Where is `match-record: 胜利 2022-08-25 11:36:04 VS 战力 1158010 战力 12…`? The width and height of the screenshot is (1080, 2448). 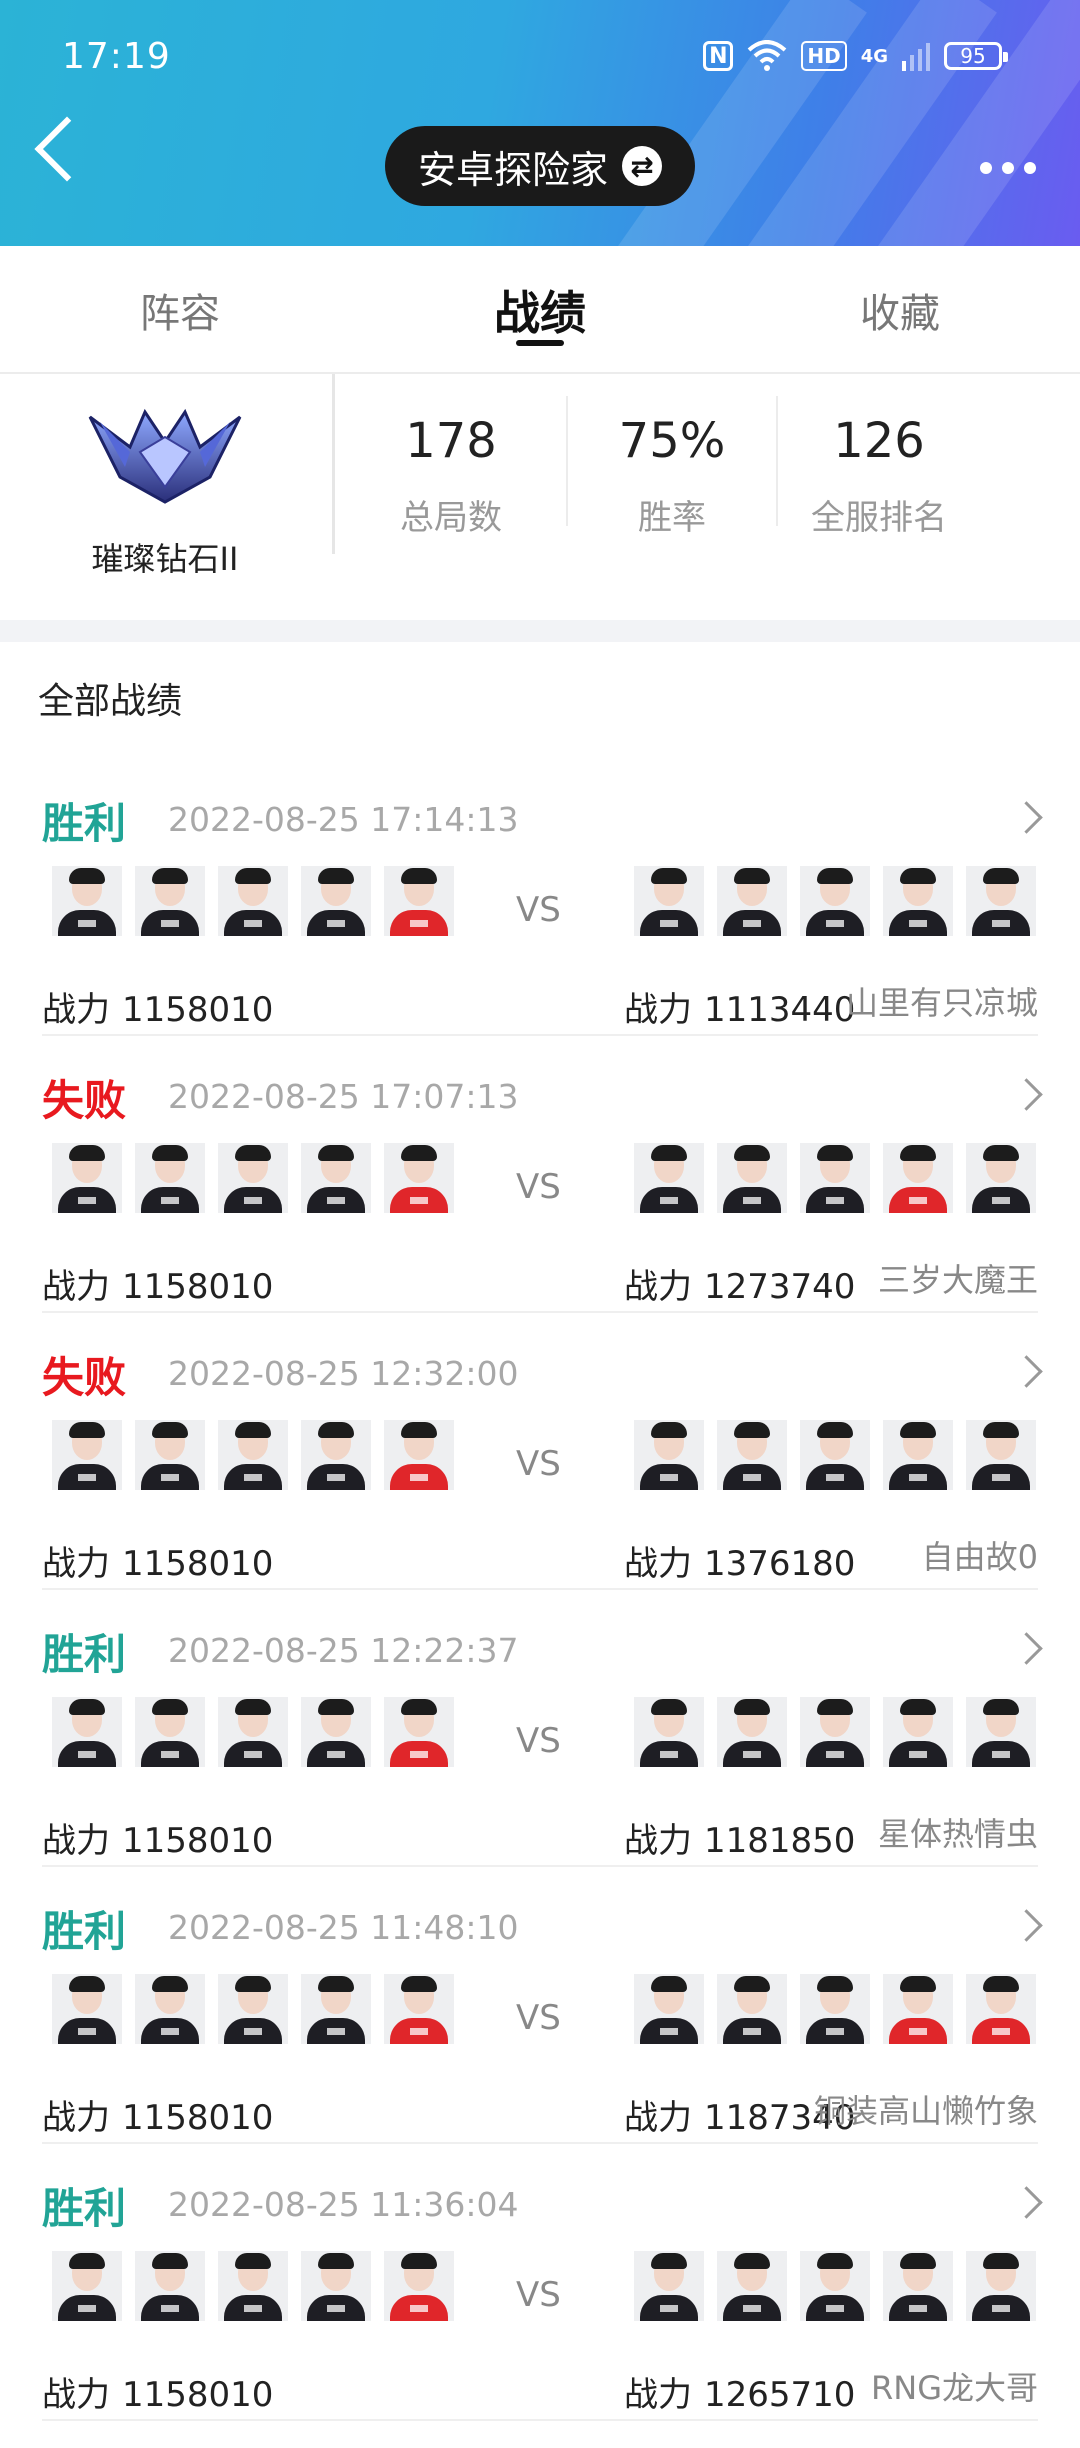 match-record: 胜利 2022-08-25 11:36:04 VS 战力 1158010 战力 12… is located at coordinates (540, 2309).